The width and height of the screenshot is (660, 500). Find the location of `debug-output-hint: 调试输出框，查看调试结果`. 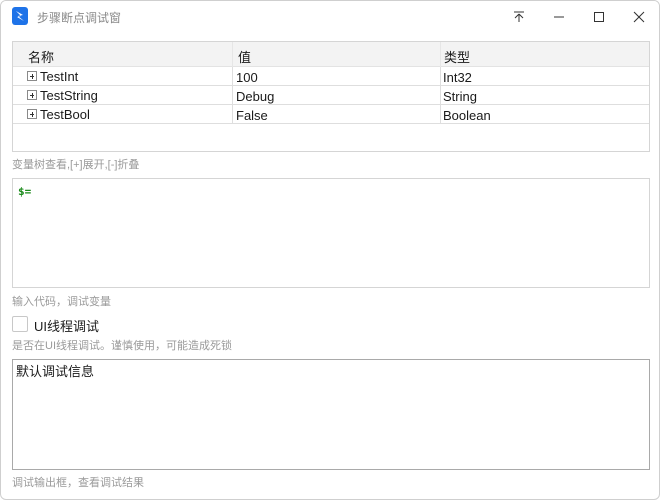

debug-output-hint: 调试输出框，查看调试结果 is located at coordinates (78, 483).